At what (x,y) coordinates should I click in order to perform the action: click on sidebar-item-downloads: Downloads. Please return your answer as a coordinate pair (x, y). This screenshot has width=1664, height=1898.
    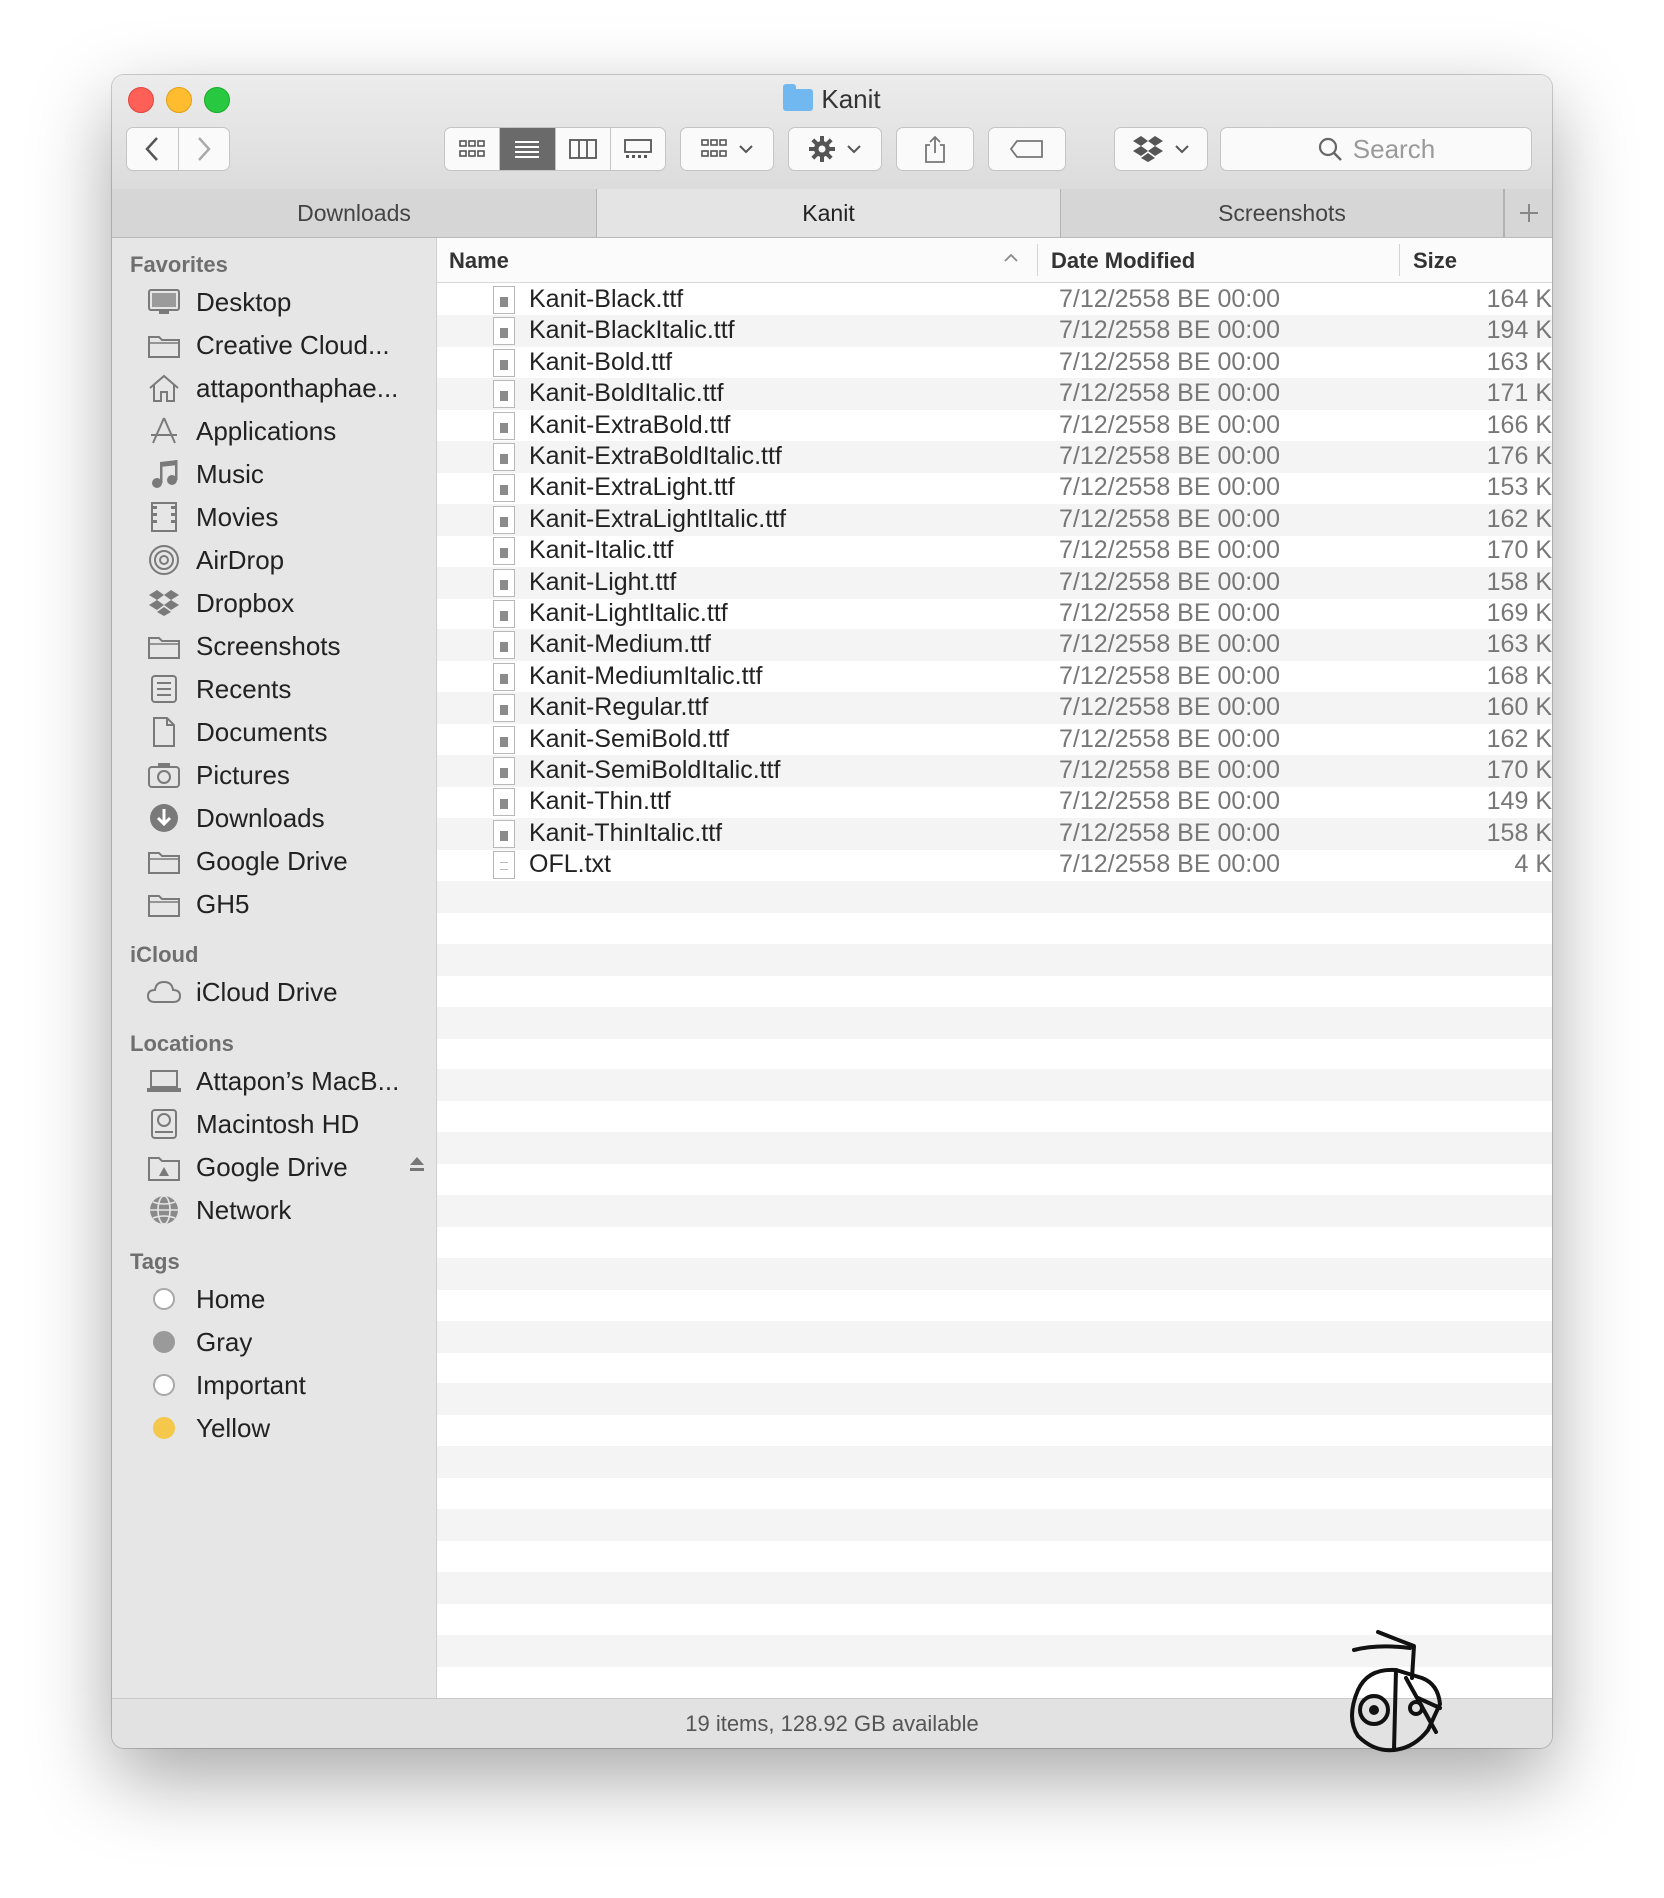
    Looking at the image, I should click on (286, 818).